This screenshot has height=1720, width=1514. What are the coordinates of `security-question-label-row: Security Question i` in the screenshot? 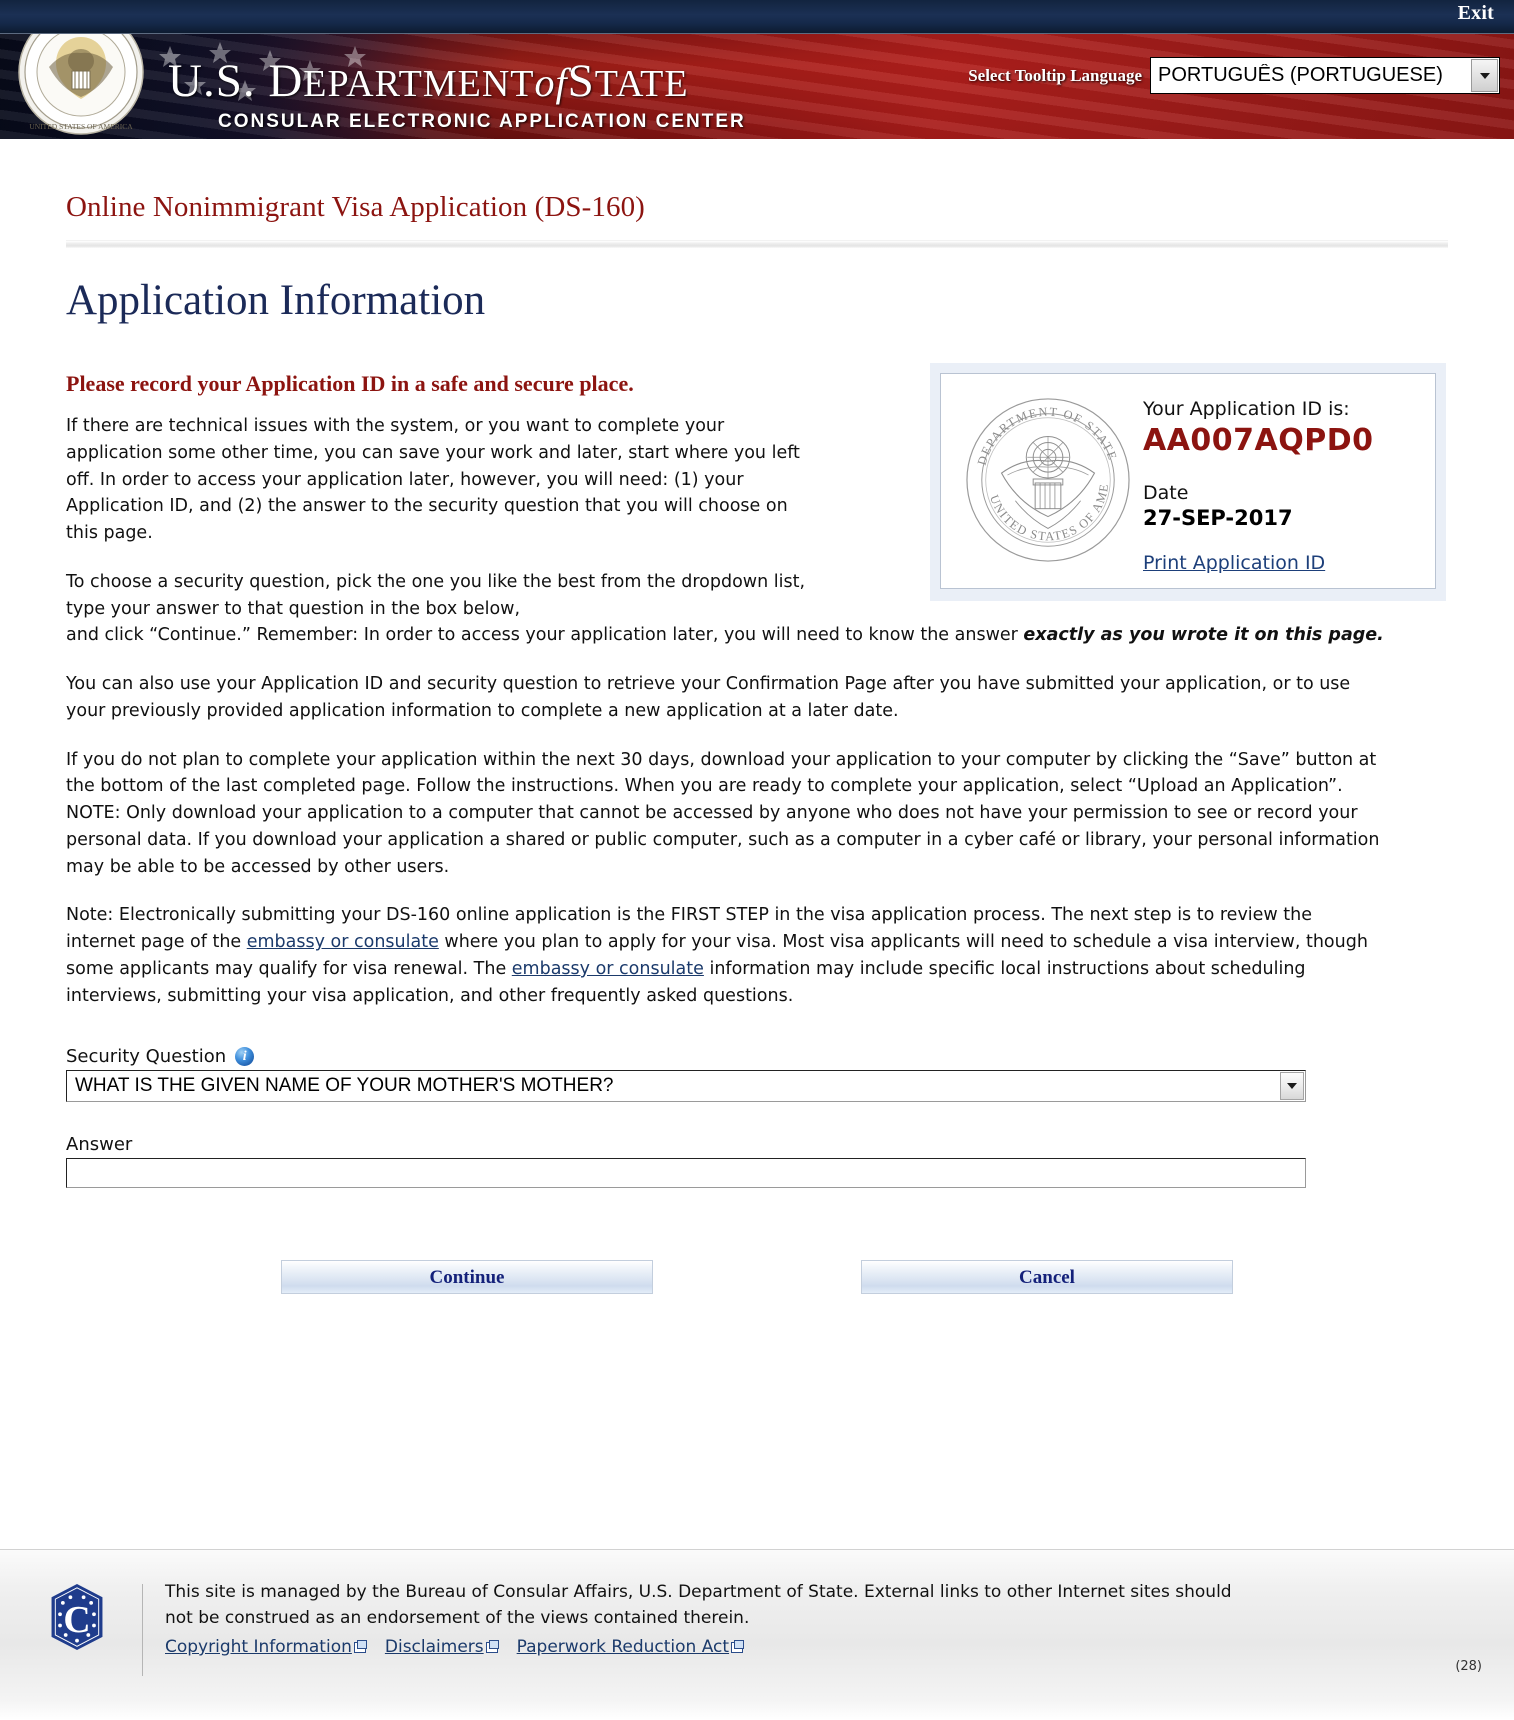 It's located at (721, 1056).